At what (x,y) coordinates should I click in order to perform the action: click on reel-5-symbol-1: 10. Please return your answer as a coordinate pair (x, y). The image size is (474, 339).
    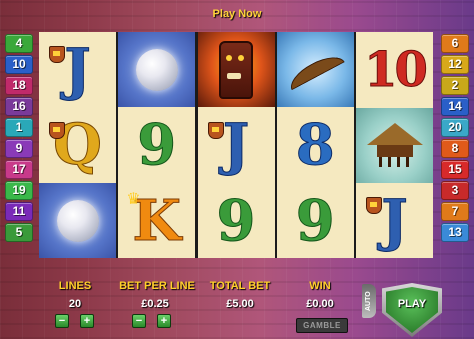
    Looking at the image, I should click on (394, 69).